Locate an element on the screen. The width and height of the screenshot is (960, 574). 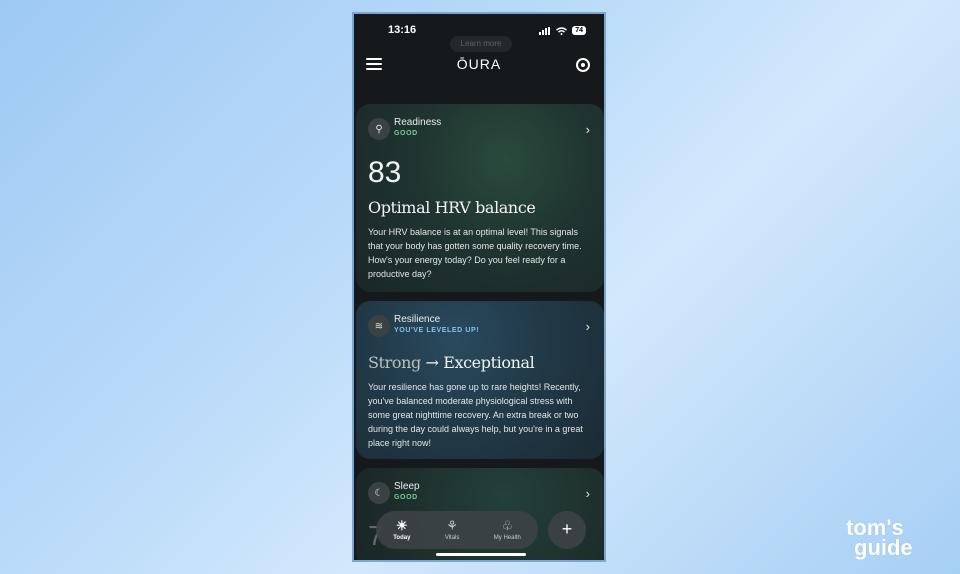
top-nav: ŌURA is located at coordinates (479, 67).